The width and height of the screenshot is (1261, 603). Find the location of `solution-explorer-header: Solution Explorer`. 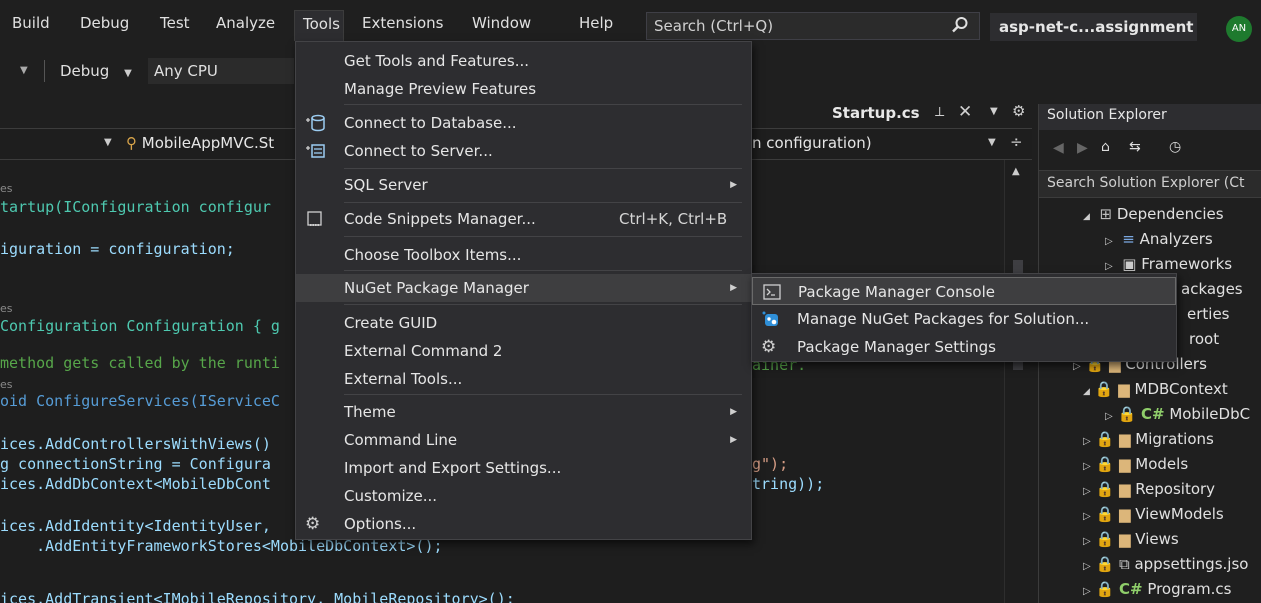

solution-explorer-header: Solution Explorer is located at coordinates (1150, 117).